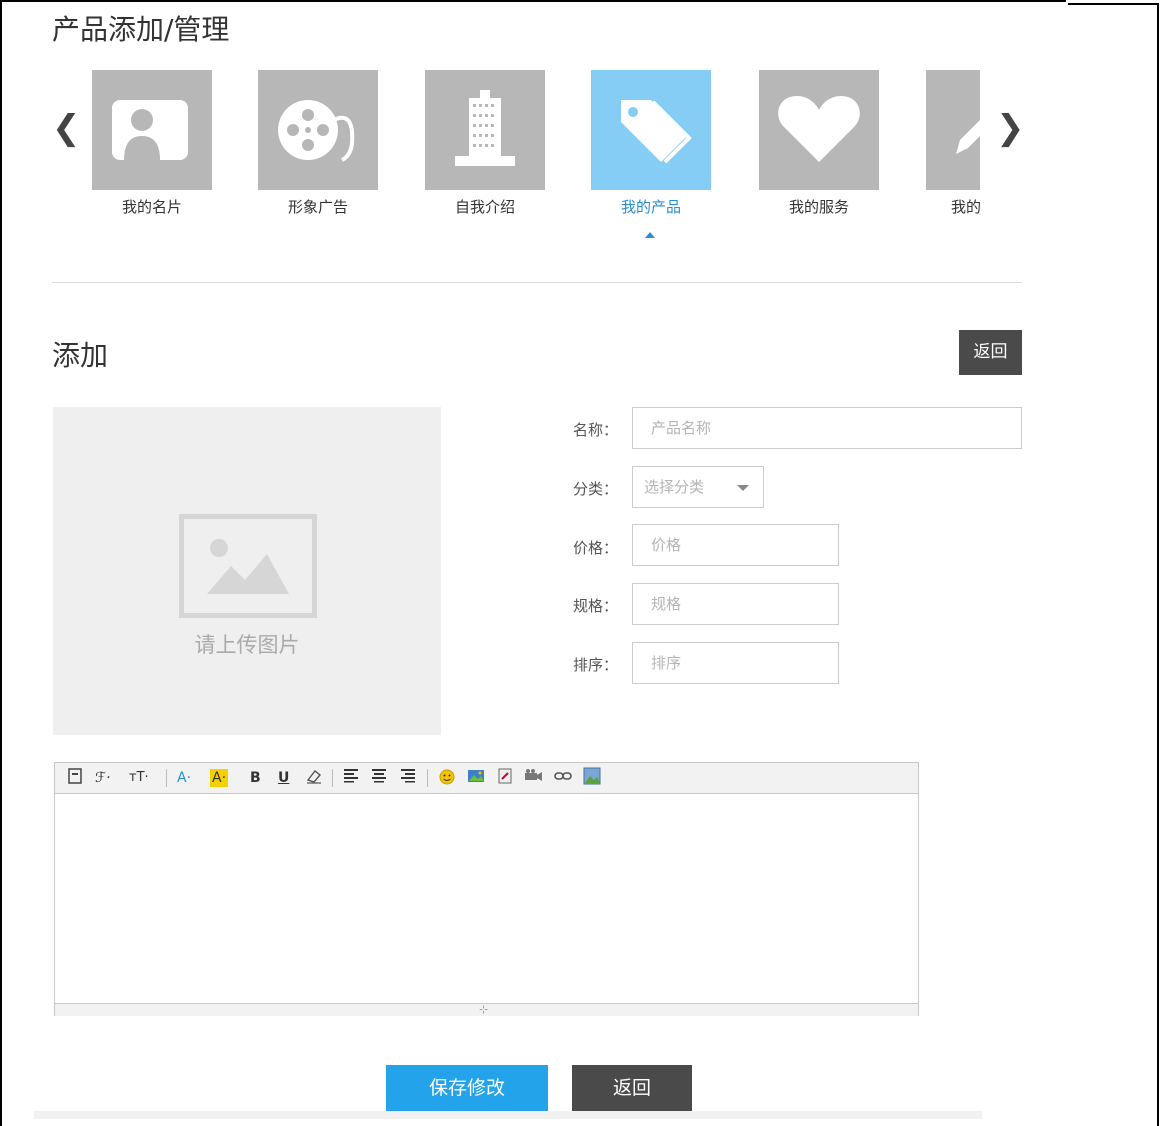 This screenshot has width=1166, height=1126. I want to click on carousel-item-partial: 我的, so click(953, 143).